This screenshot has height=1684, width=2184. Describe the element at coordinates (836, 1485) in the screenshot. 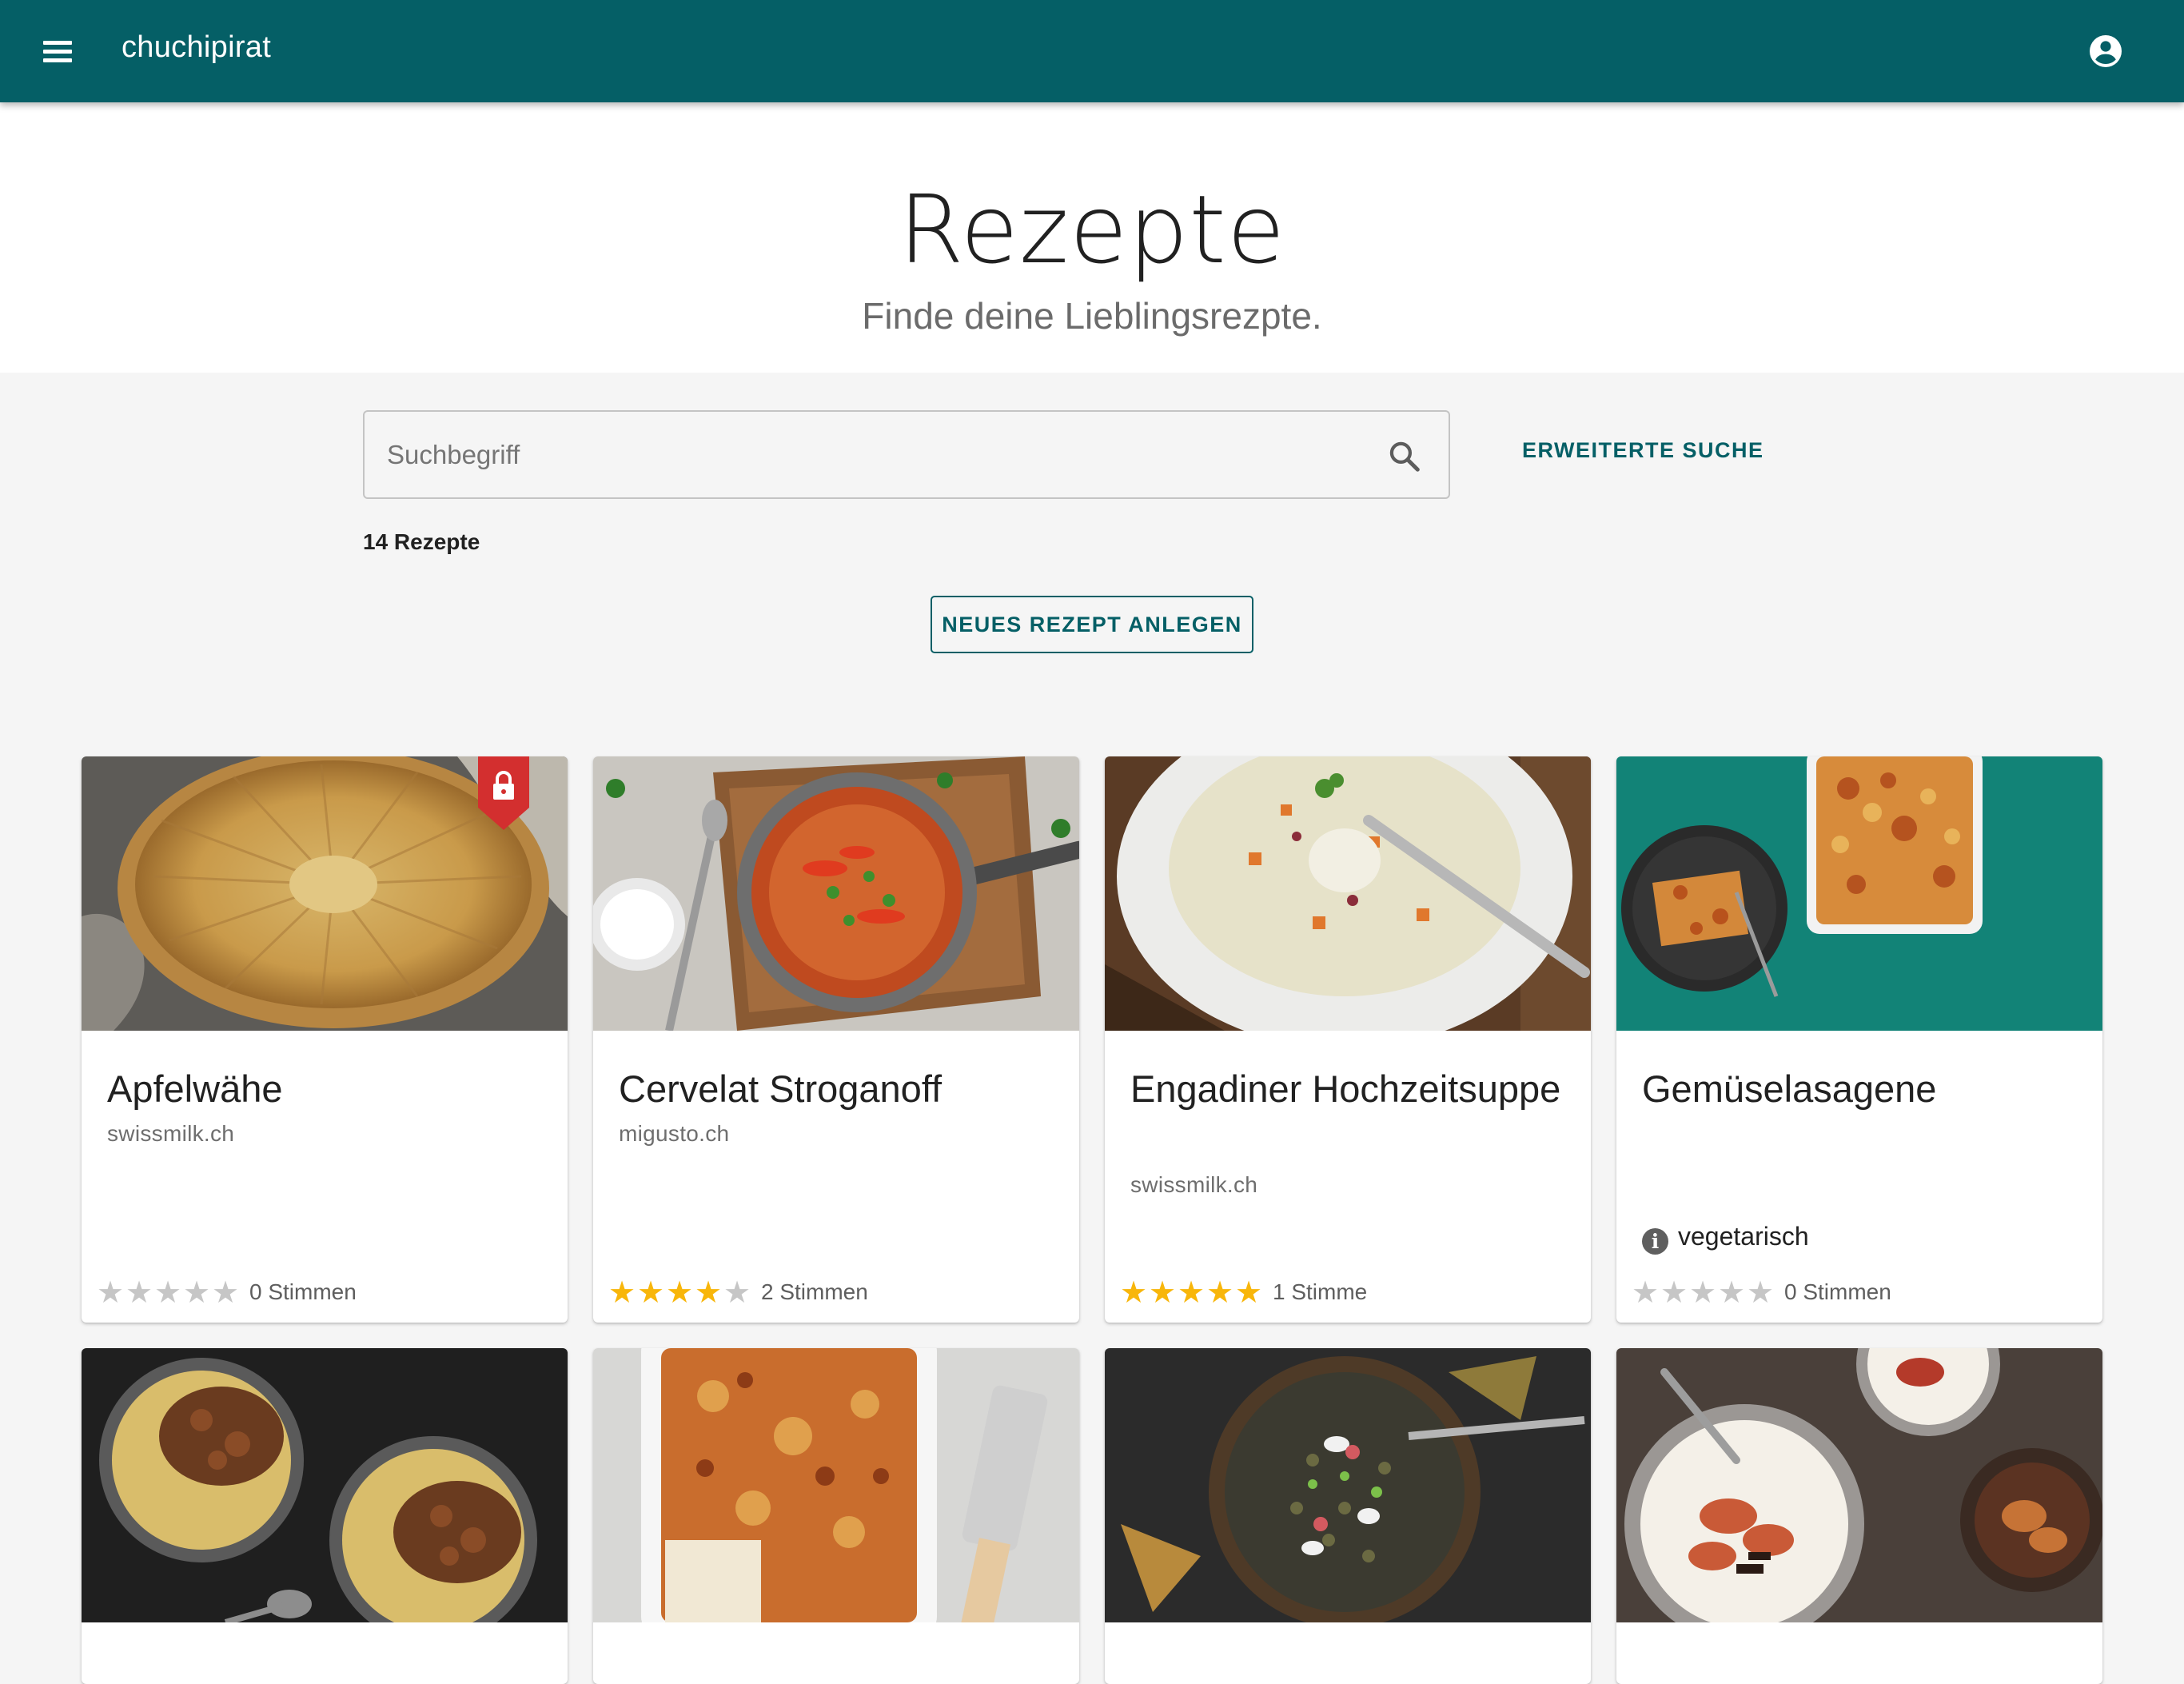

I see `recipe-image-lasagna-dish` at that location.